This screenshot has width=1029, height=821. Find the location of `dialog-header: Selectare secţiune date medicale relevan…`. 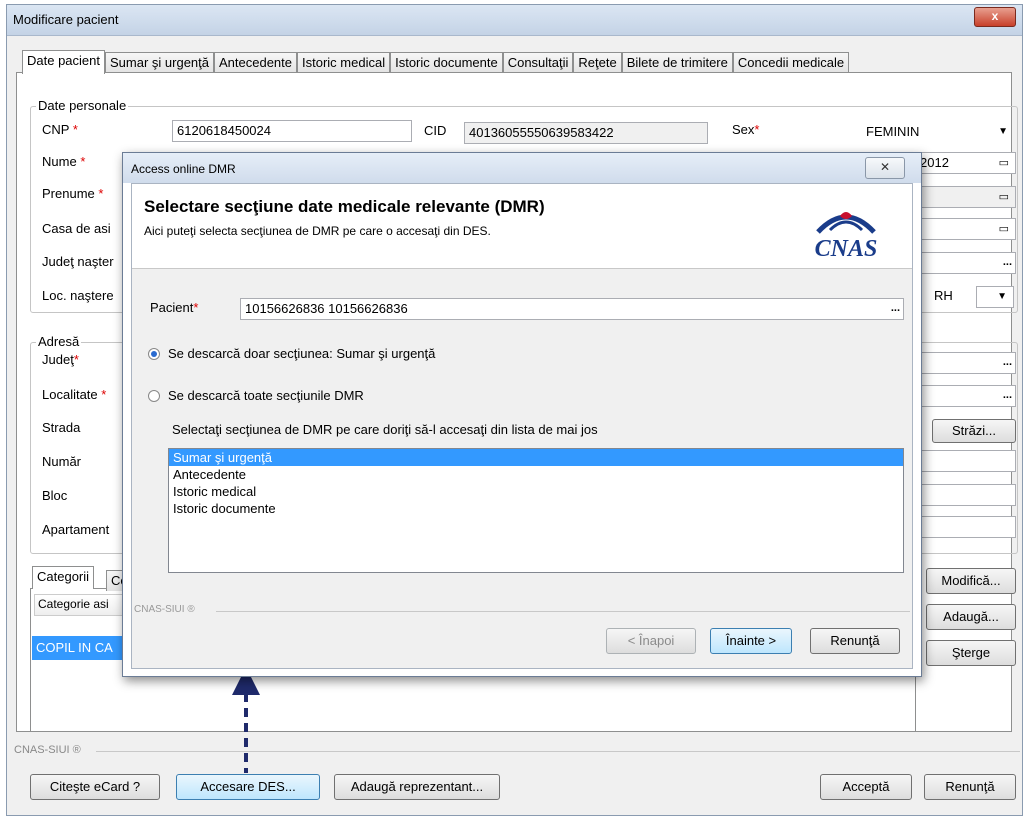

dialog-header: Selectare secţiune date medicale relevan… is located at coordinates (522, 226).